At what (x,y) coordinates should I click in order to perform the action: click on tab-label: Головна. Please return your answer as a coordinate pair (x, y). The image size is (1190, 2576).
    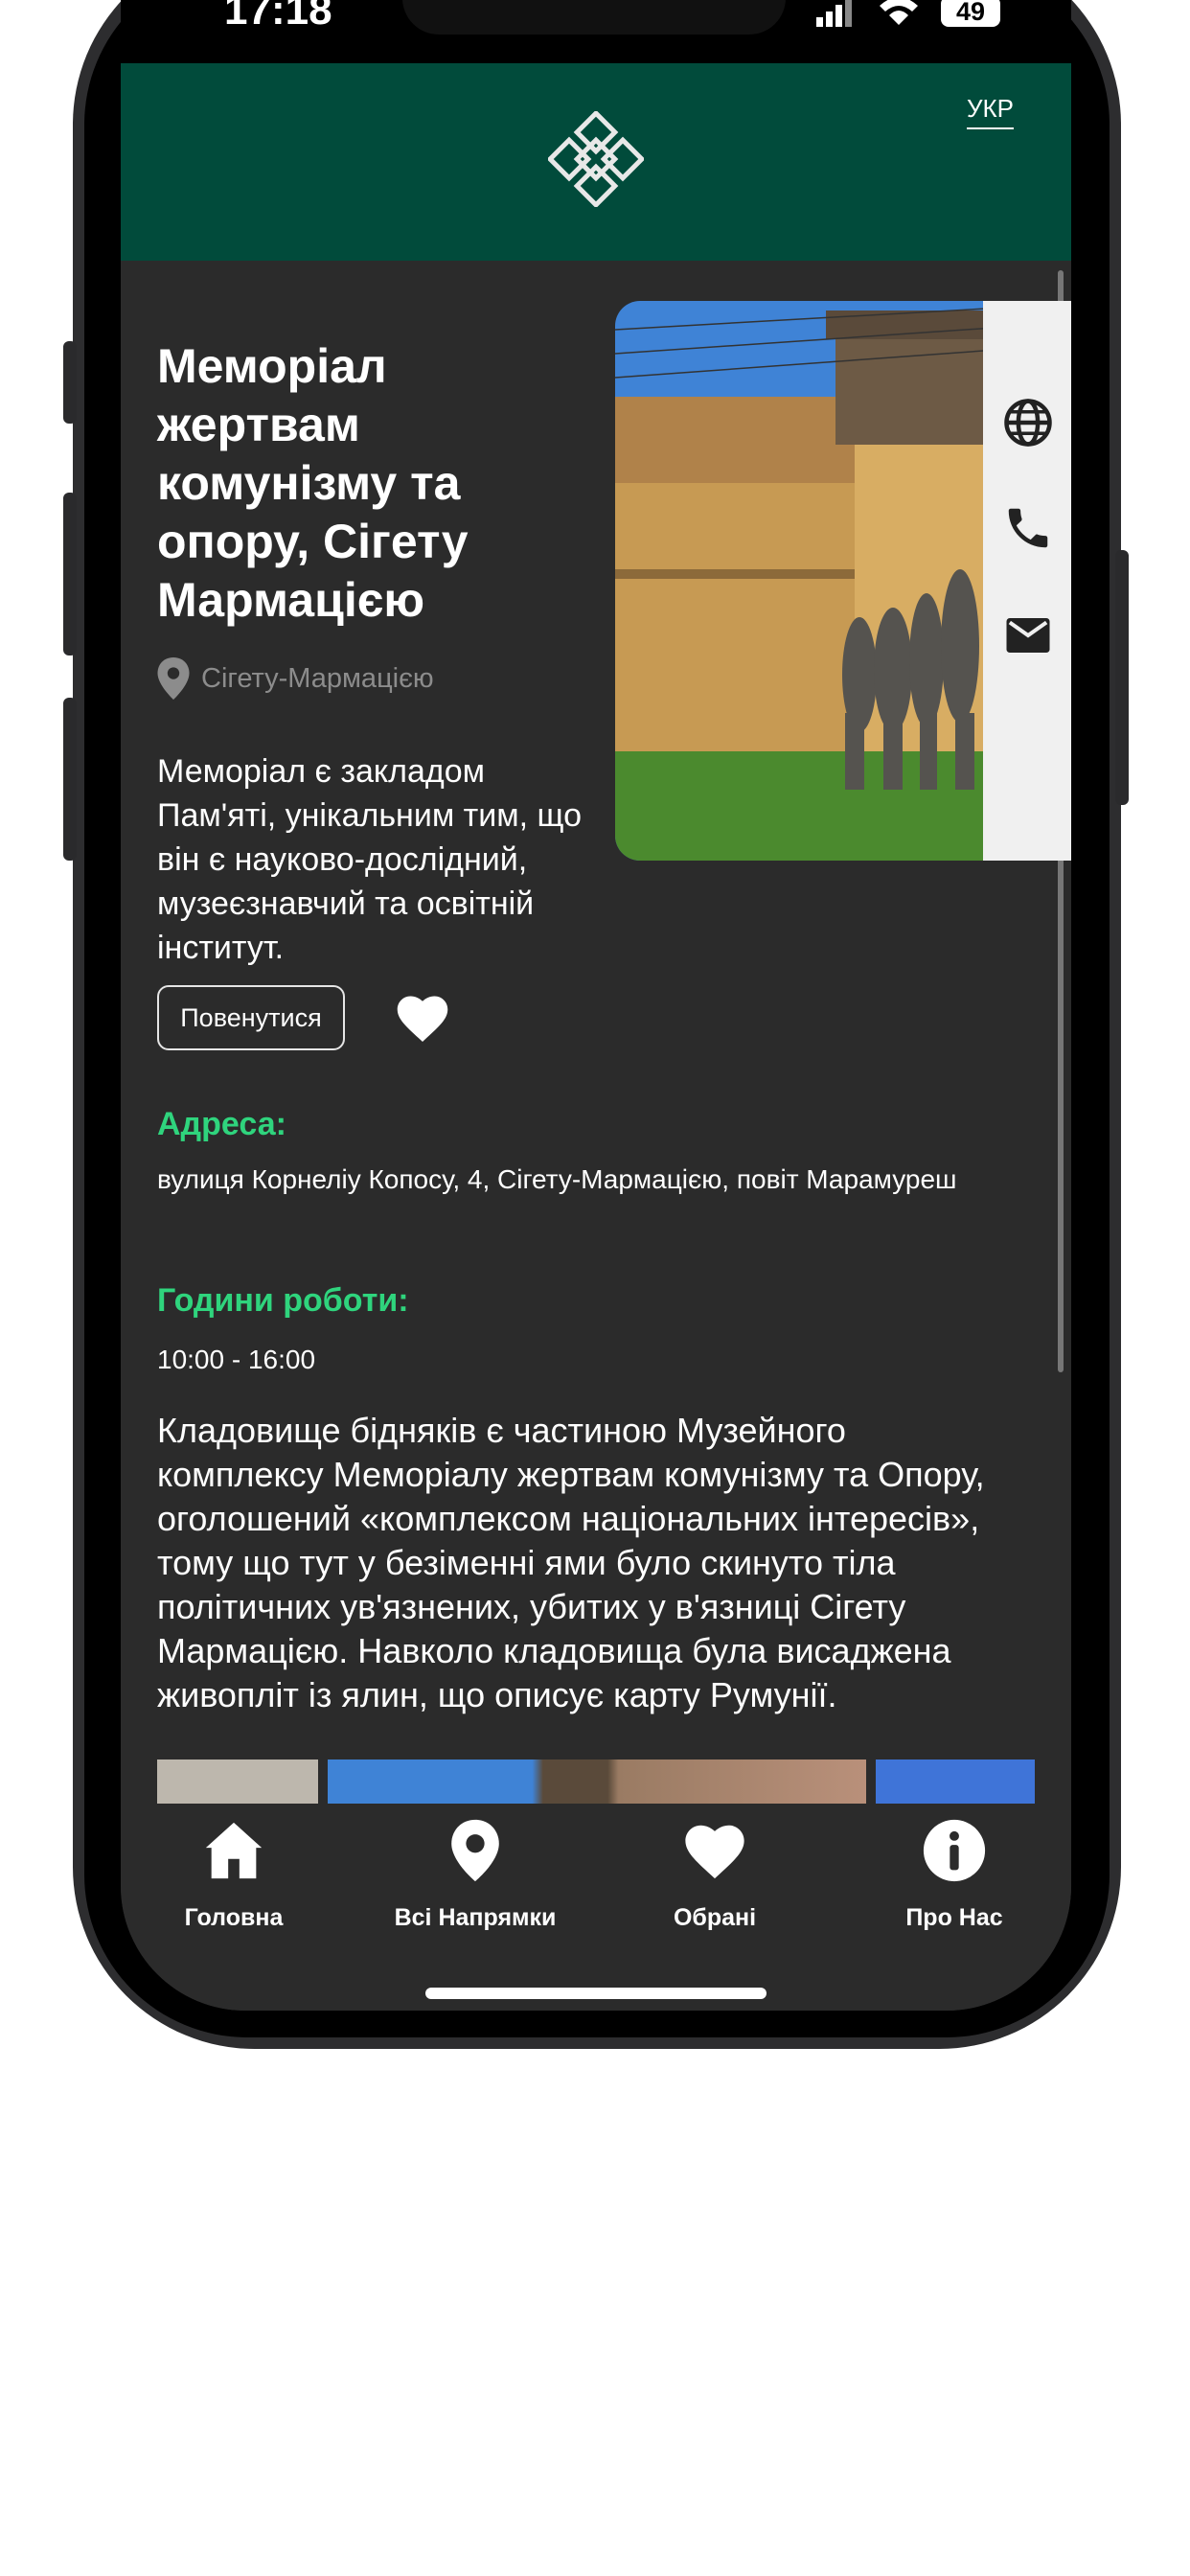
    Looking at the image, I should click on (234, 1917).